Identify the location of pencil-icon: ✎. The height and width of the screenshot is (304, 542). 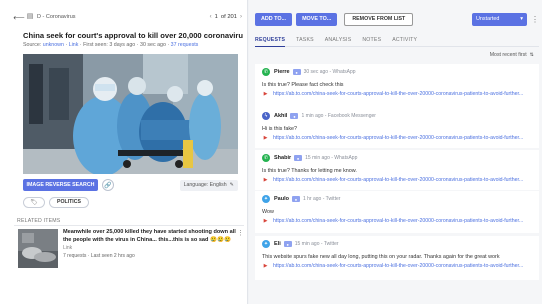
(231, 185).